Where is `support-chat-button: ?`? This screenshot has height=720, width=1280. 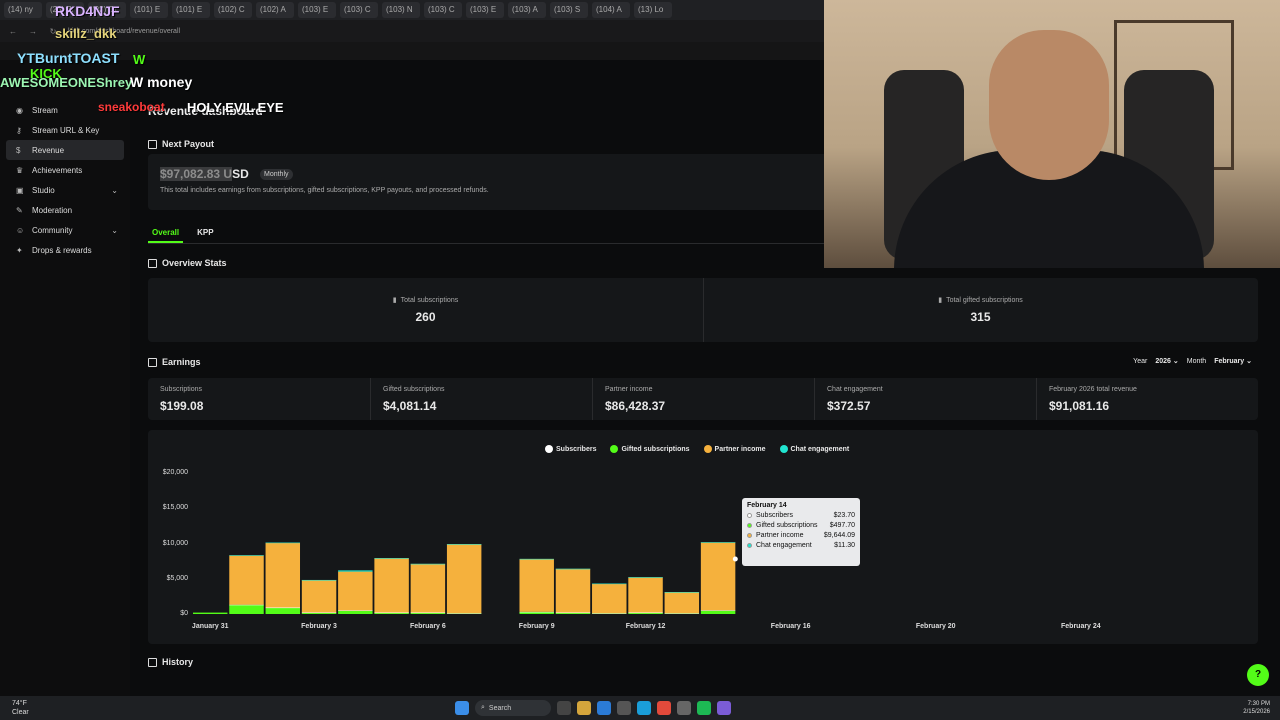 support-chat-button: ? is located at coordinates (1258, 675).